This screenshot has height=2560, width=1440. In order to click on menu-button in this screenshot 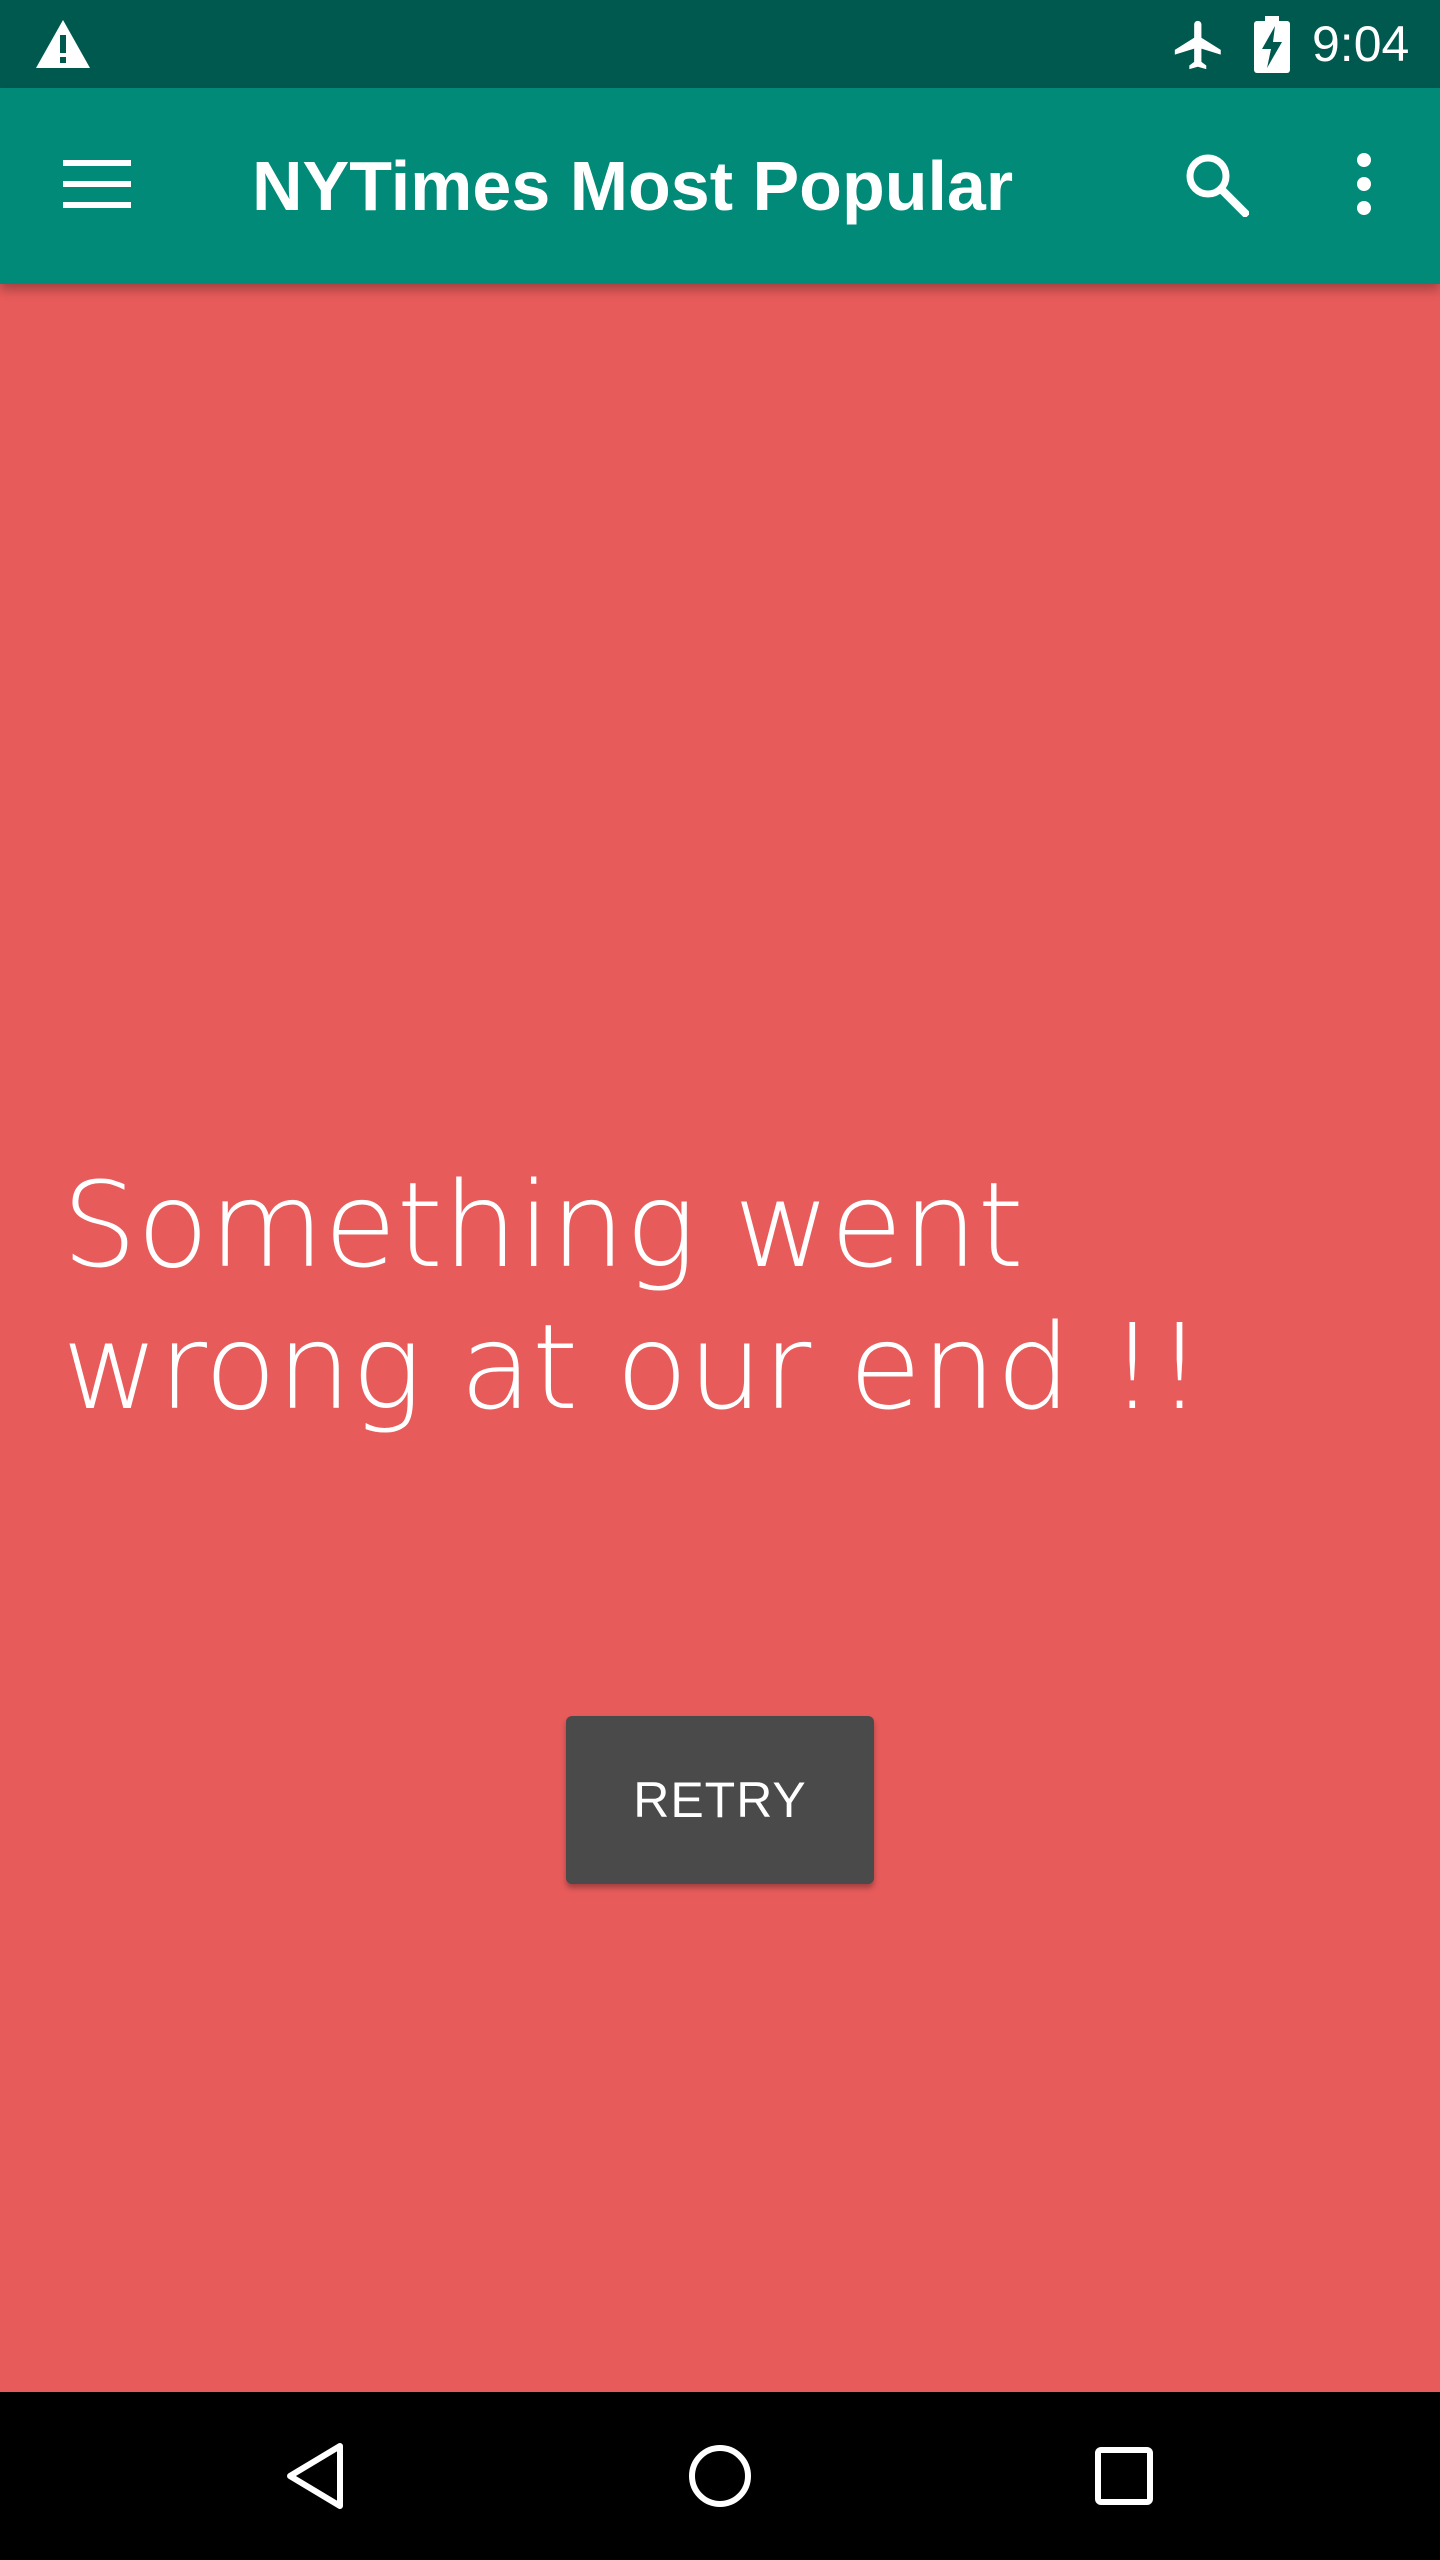, I will do `click(98, 184)`.